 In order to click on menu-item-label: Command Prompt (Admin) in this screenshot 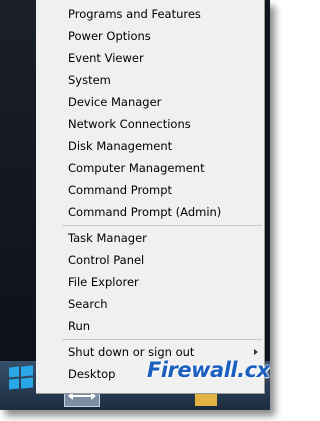, I will do `click(145, 212)`.